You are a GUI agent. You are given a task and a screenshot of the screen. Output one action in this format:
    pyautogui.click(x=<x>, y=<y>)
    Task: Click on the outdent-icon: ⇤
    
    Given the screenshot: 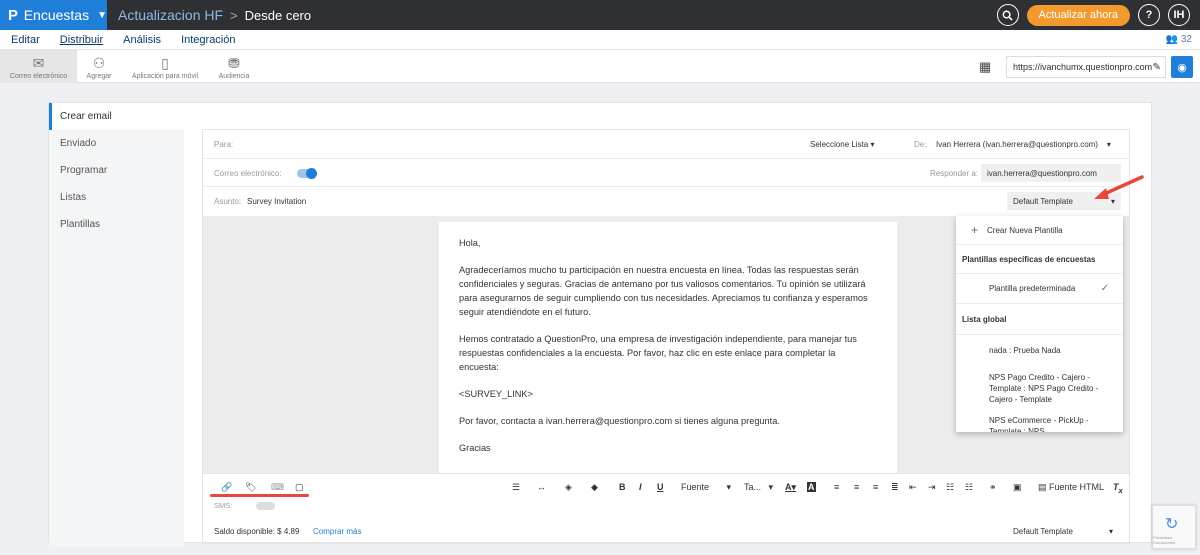 What is the action you would take?
    pyautogui.click(x=913, y=487)
    